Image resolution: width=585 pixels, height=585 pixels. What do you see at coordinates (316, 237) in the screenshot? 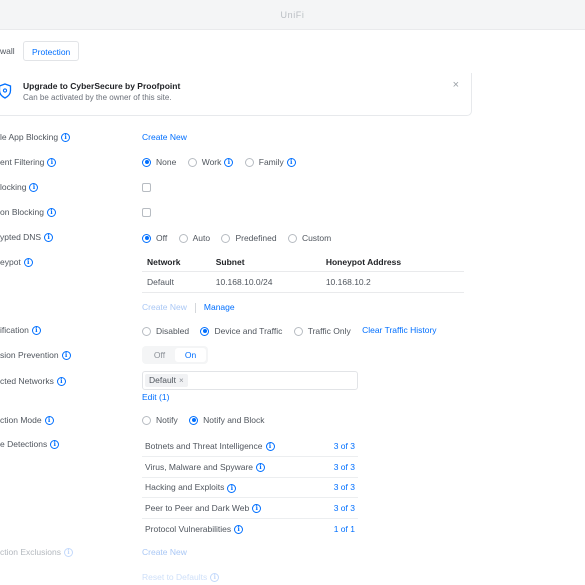
I see `dns-custom-label: Custom` at bounding box center [316, 237].